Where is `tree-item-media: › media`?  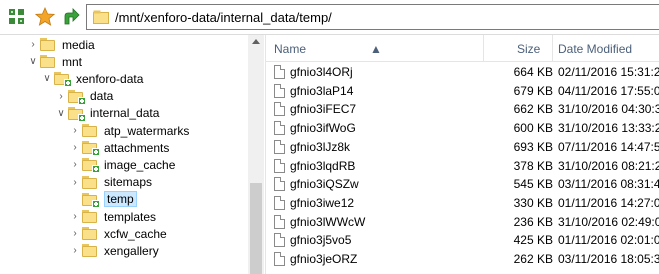
tree-item-media: › media is located at coordinates (60, 44).